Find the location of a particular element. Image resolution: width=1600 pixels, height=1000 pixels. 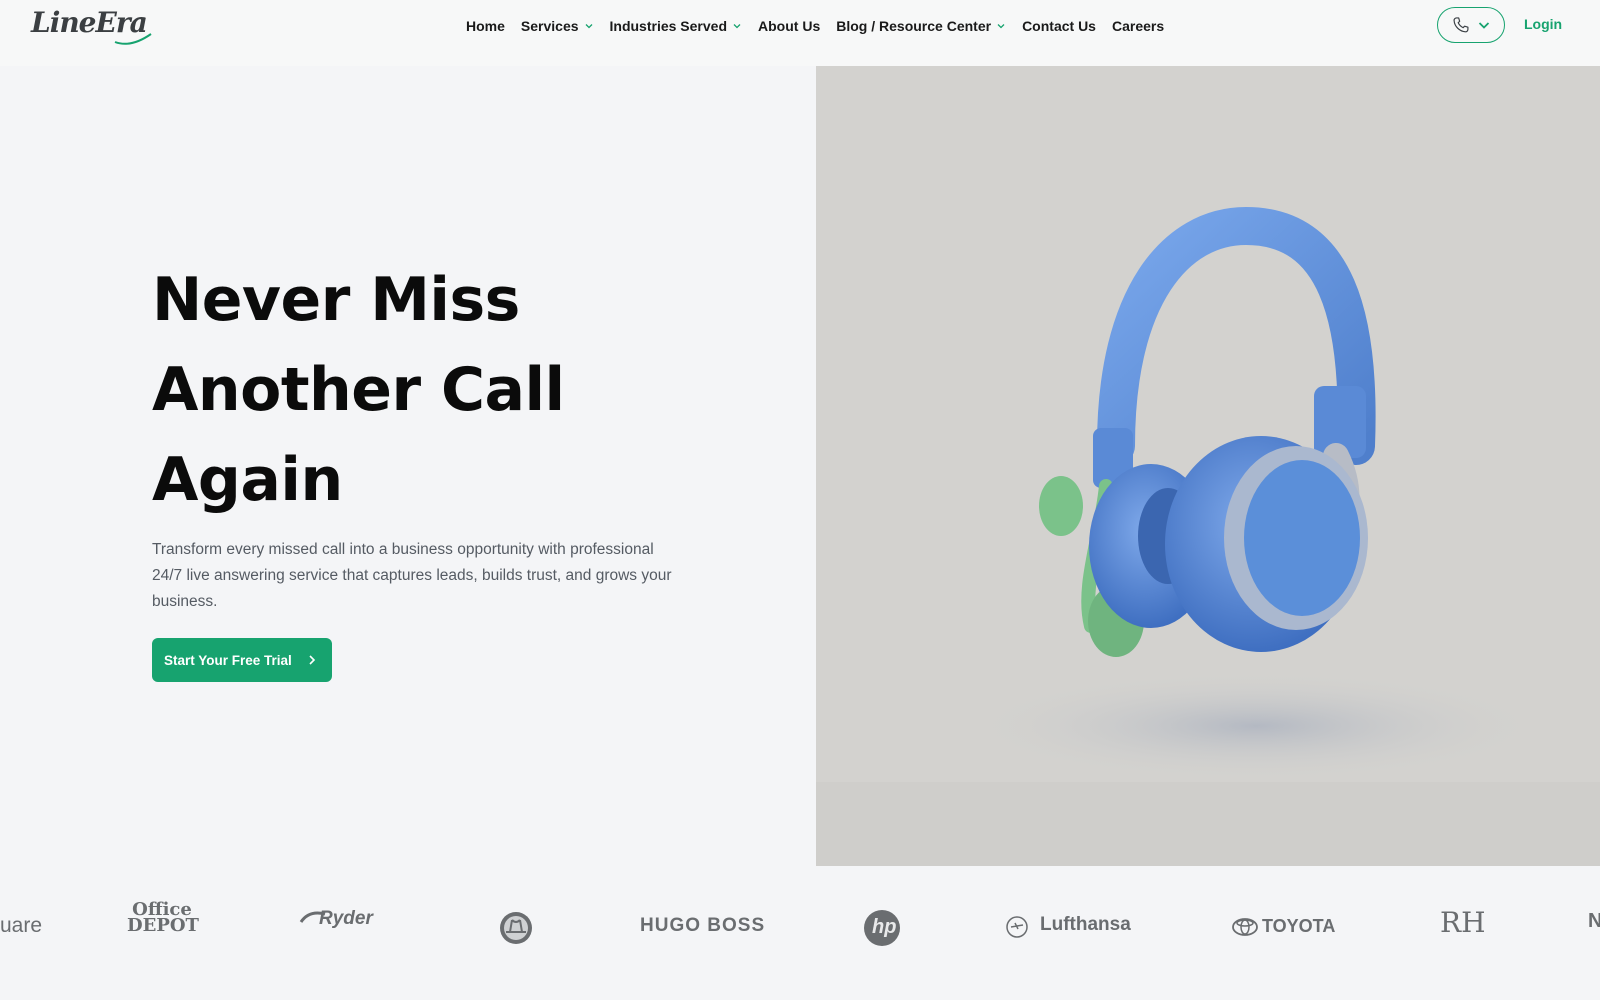

nav-item-label: Careers is located at coordinates (1138, 26).